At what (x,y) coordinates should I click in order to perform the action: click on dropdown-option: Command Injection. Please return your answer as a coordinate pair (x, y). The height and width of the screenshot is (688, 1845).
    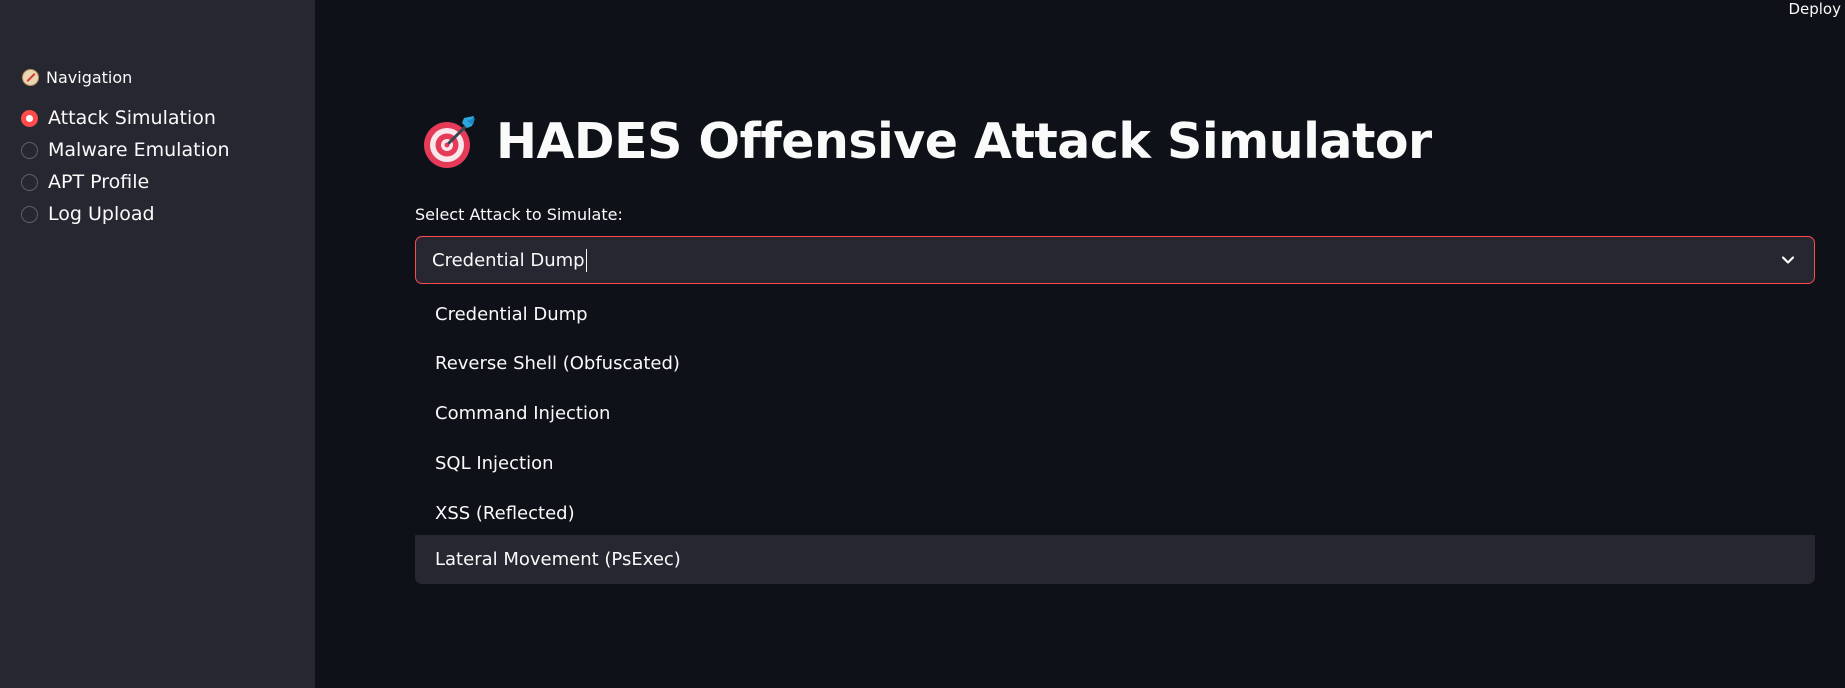
    Looking at the image, I should click on (1115, 413).